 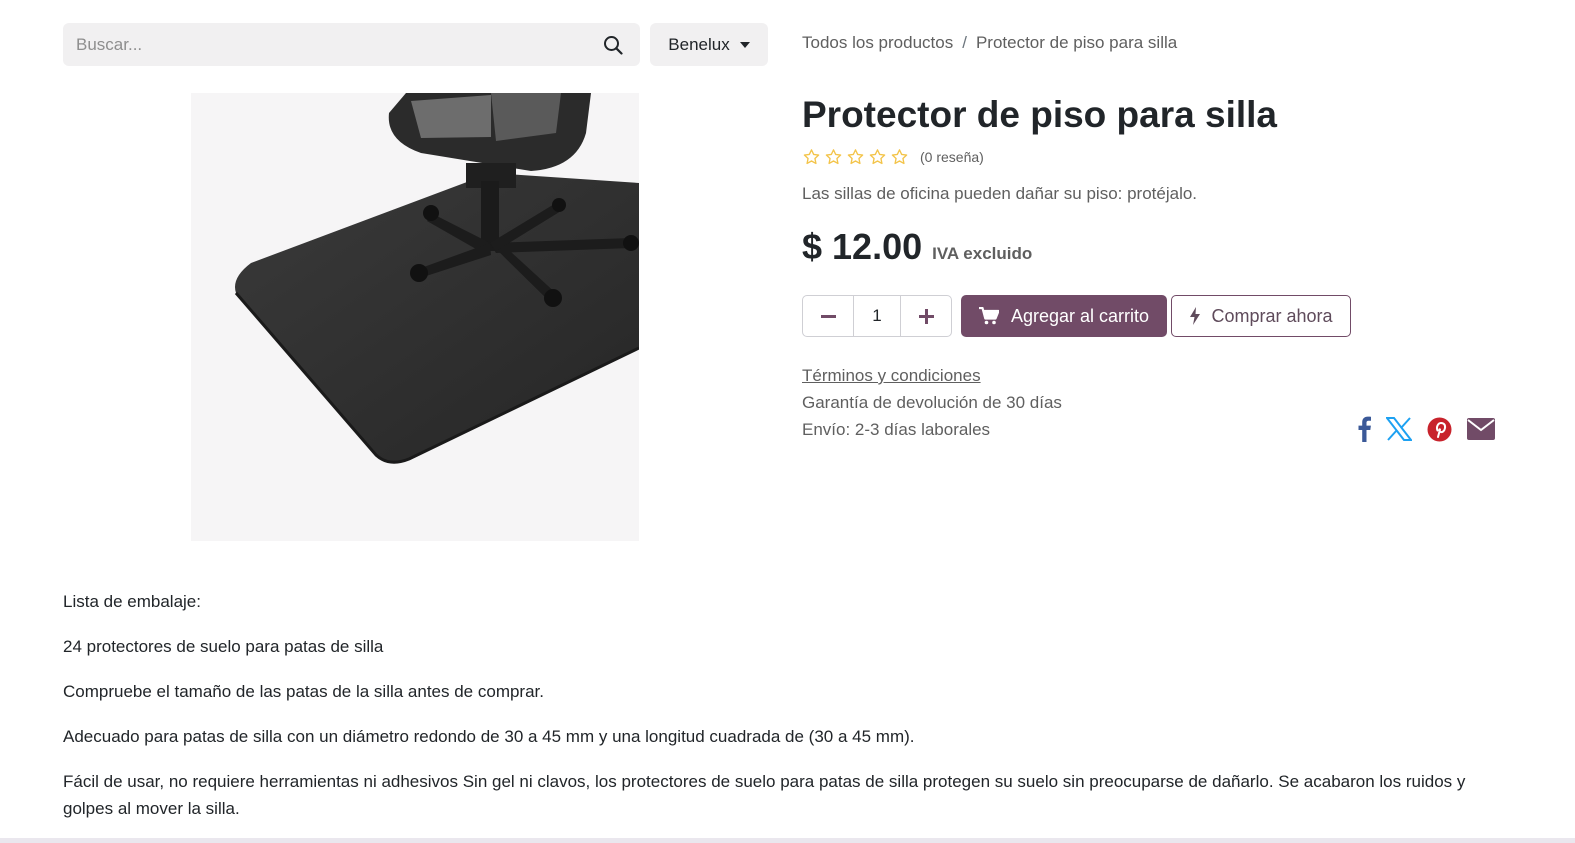 What do you see at coordinates (932, 402) in the screenshot?
I see `guarantee-text: Garantía de devolución de 30 días` at bounding box center [932, 402].